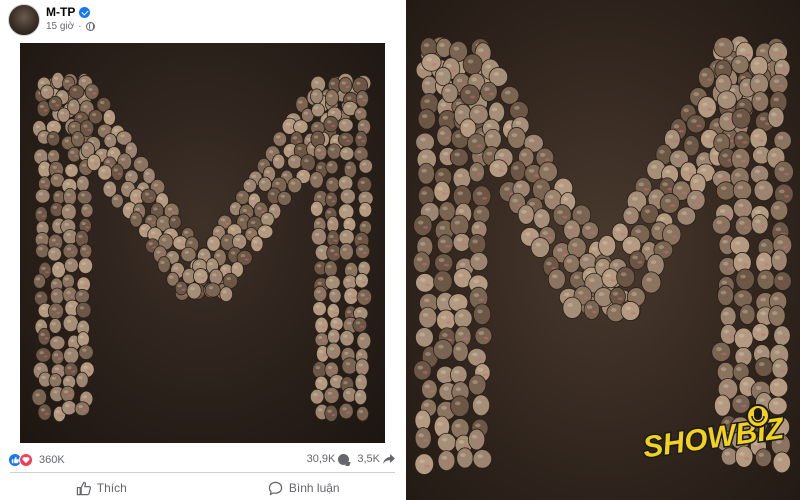  Describe the element at coordinates (304, 488) in the screenshot. I see `comment-button: Bình luận` at that location.